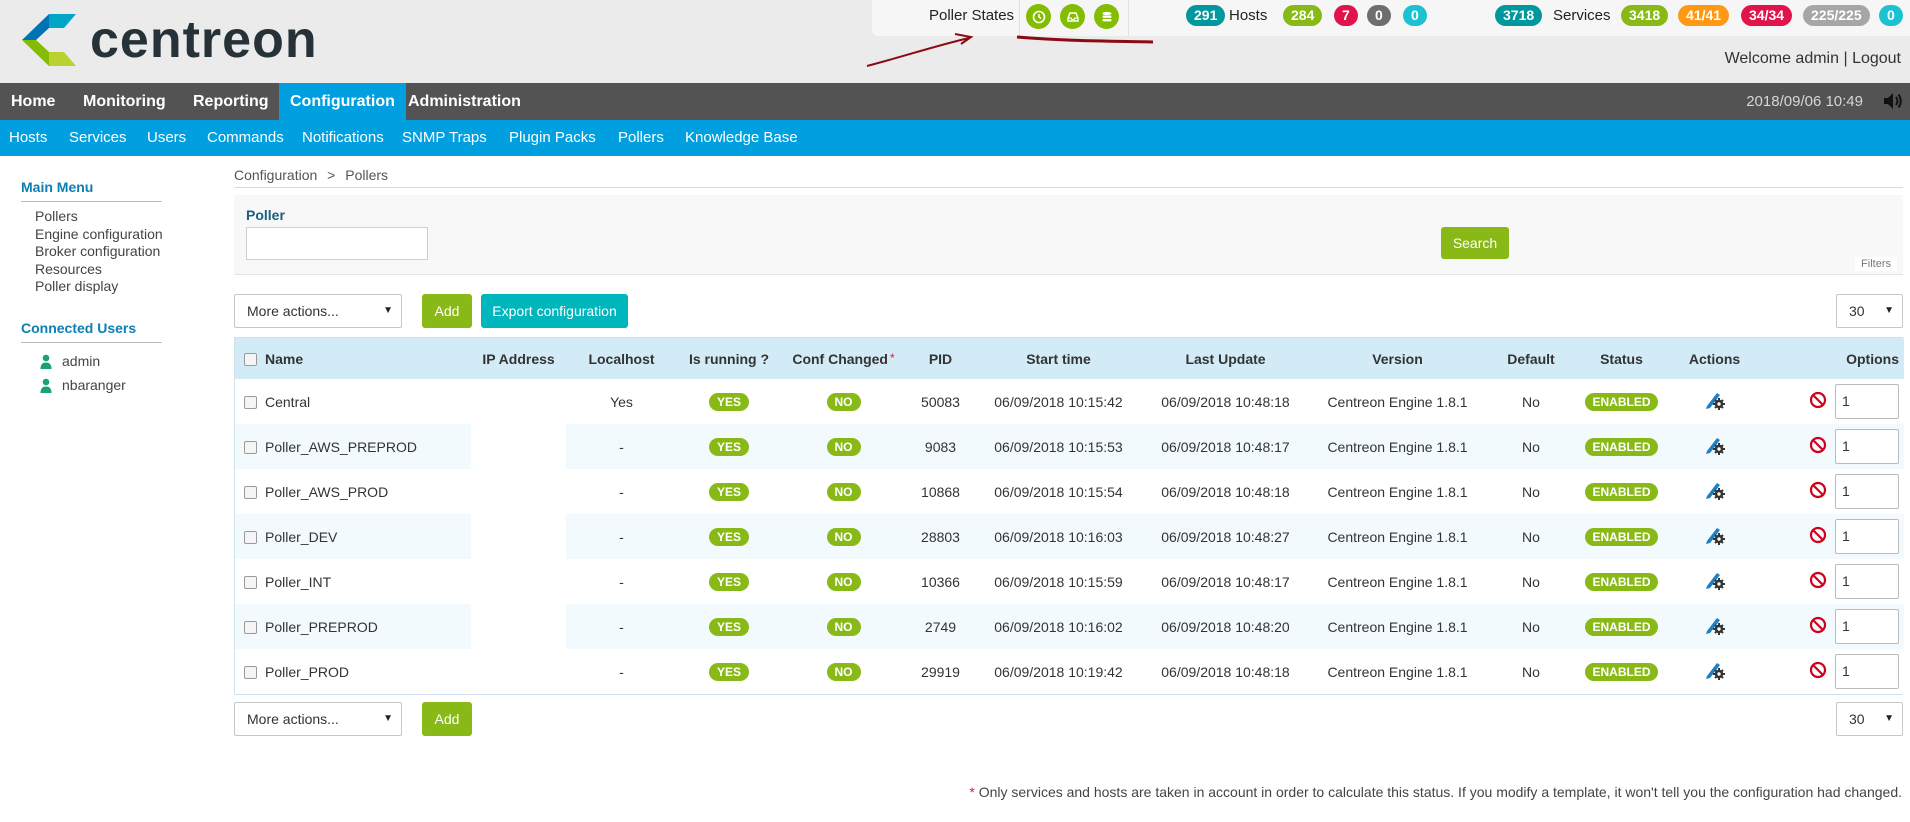 The image size is (1910, 822). Describe the element at coordinates (1038, 16) in the screenshot. I see `clock-icon` at that location.